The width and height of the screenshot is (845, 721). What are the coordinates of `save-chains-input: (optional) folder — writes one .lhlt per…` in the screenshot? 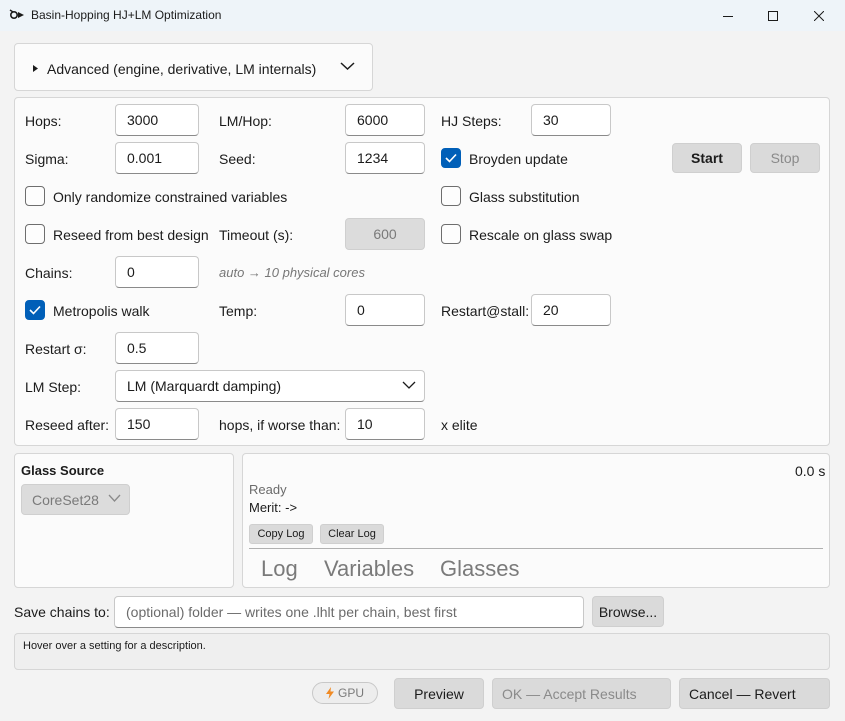 It's located at (349, 612).